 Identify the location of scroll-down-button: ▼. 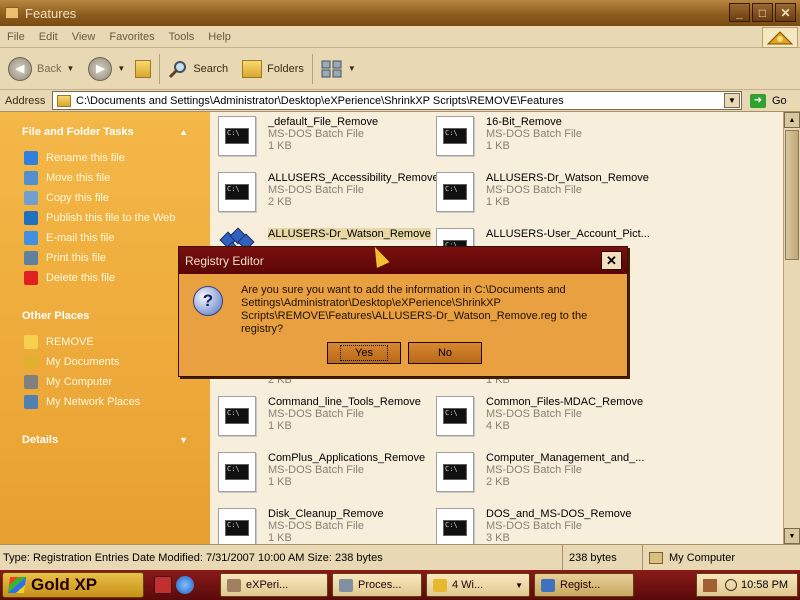
(792, 536).